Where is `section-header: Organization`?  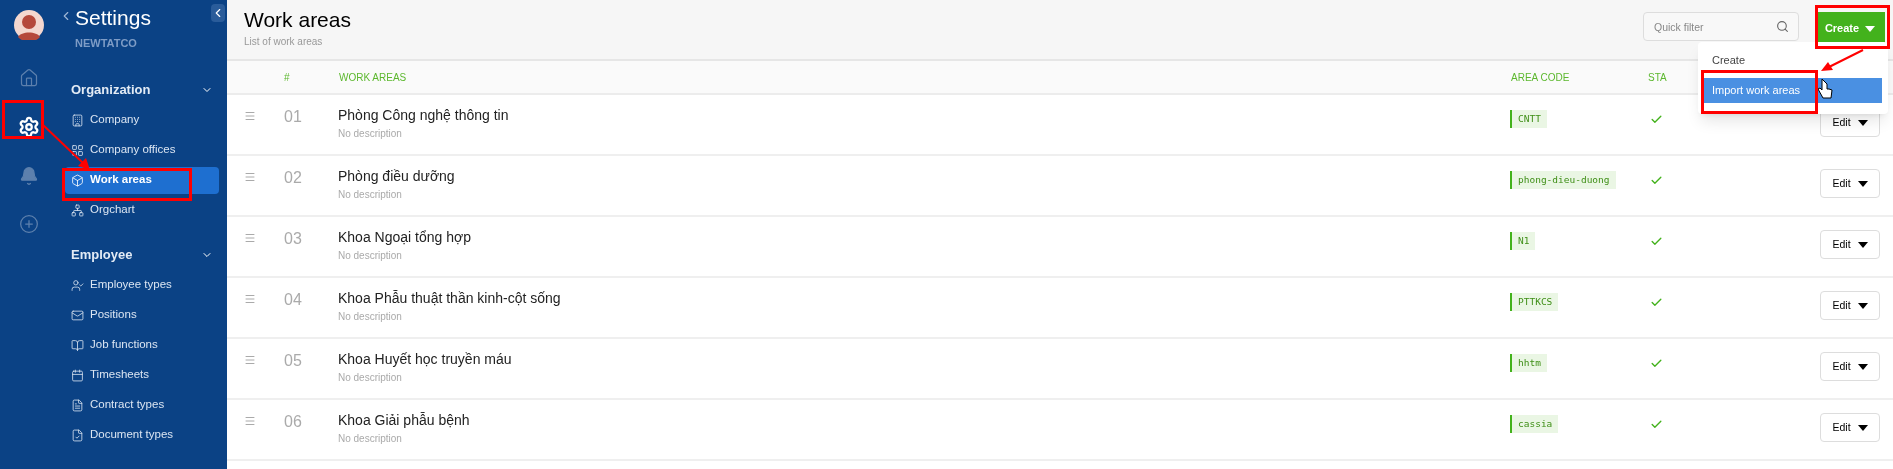
section-header: Organization is located at coordinates (142, 89).